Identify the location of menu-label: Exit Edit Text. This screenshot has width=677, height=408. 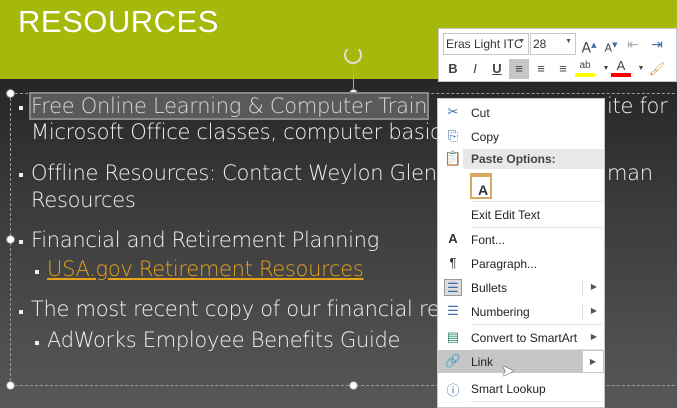
(506, 215).